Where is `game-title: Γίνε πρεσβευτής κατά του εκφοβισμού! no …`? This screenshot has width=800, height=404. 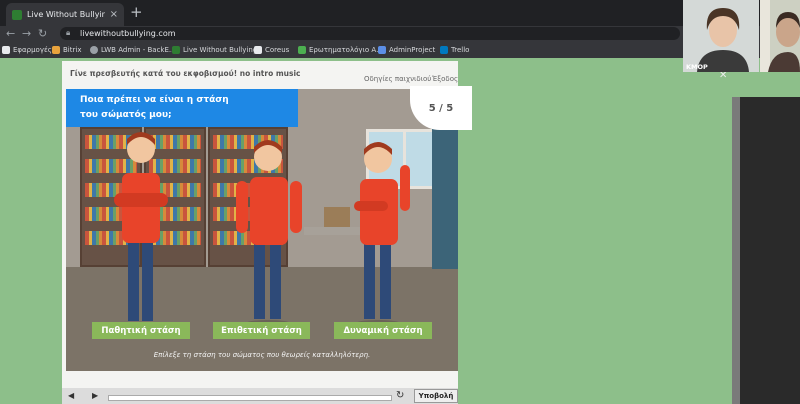 game-title: Γίνε πρεσβευτής κατά του εκφοβισμού! no … is located at coordinates (185, 73).